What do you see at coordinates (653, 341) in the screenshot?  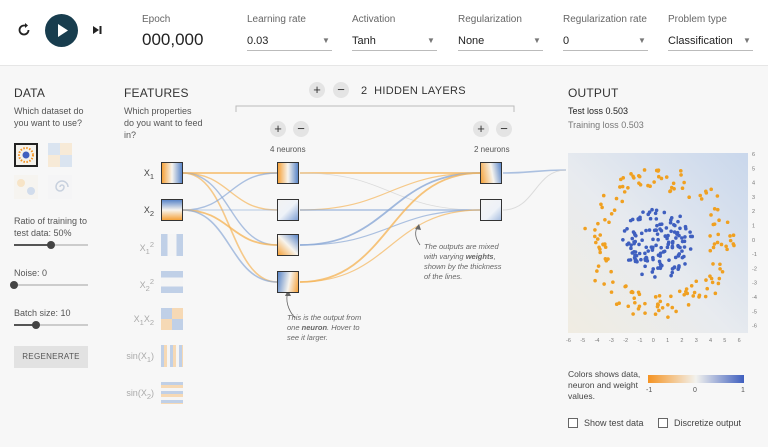 I see `x-axis-ticks: -6 -5 -4 -3 -2 -1 0 1 2 3 4 5 6` at bounding box center [653, 341].